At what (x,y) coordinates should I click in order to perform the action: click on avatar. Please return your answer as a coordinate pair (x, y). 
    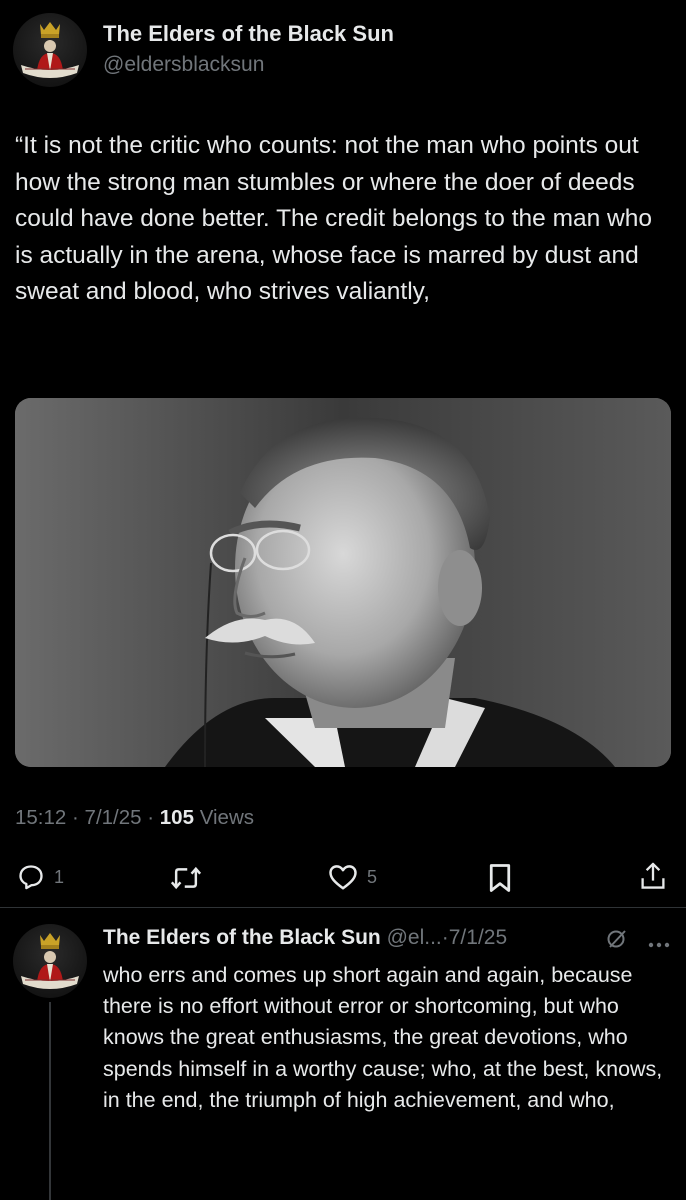
    Looking at the image, I should click on (50, 50).